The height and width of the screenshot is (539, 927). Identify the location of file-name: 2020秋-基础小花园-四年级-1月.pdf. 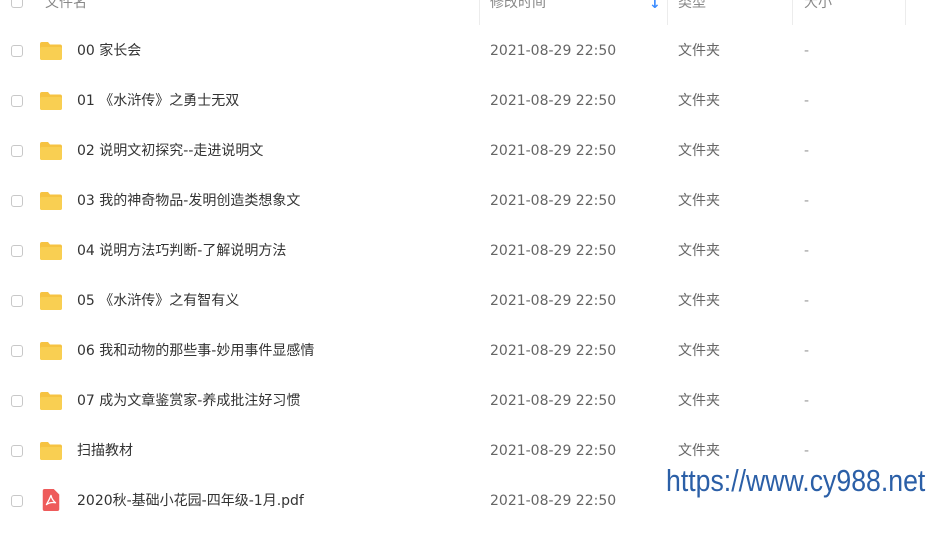
(190, 501).